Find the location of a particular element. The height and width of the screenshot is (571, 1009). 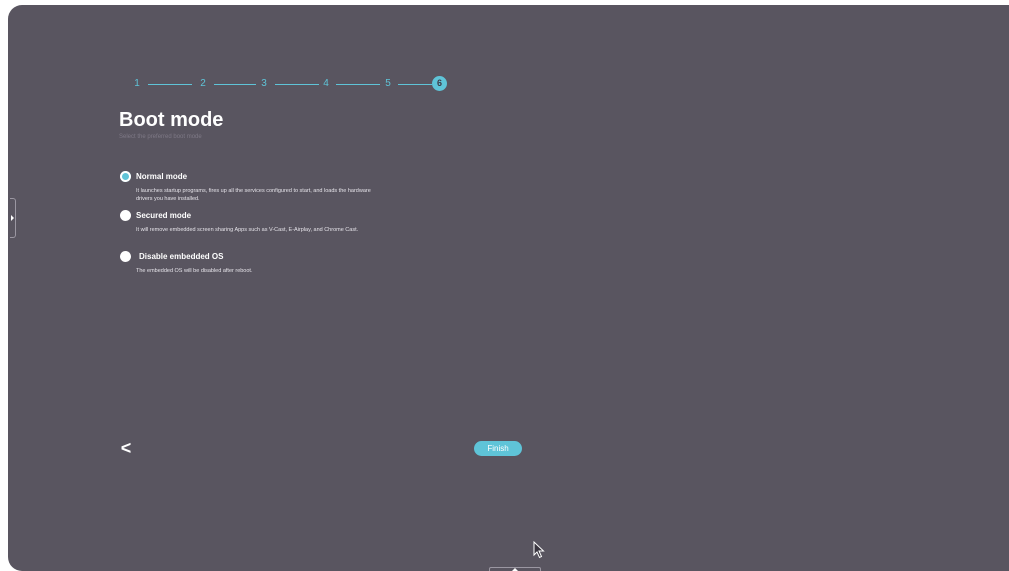

back-button: < is located at coordinates (126, 448).